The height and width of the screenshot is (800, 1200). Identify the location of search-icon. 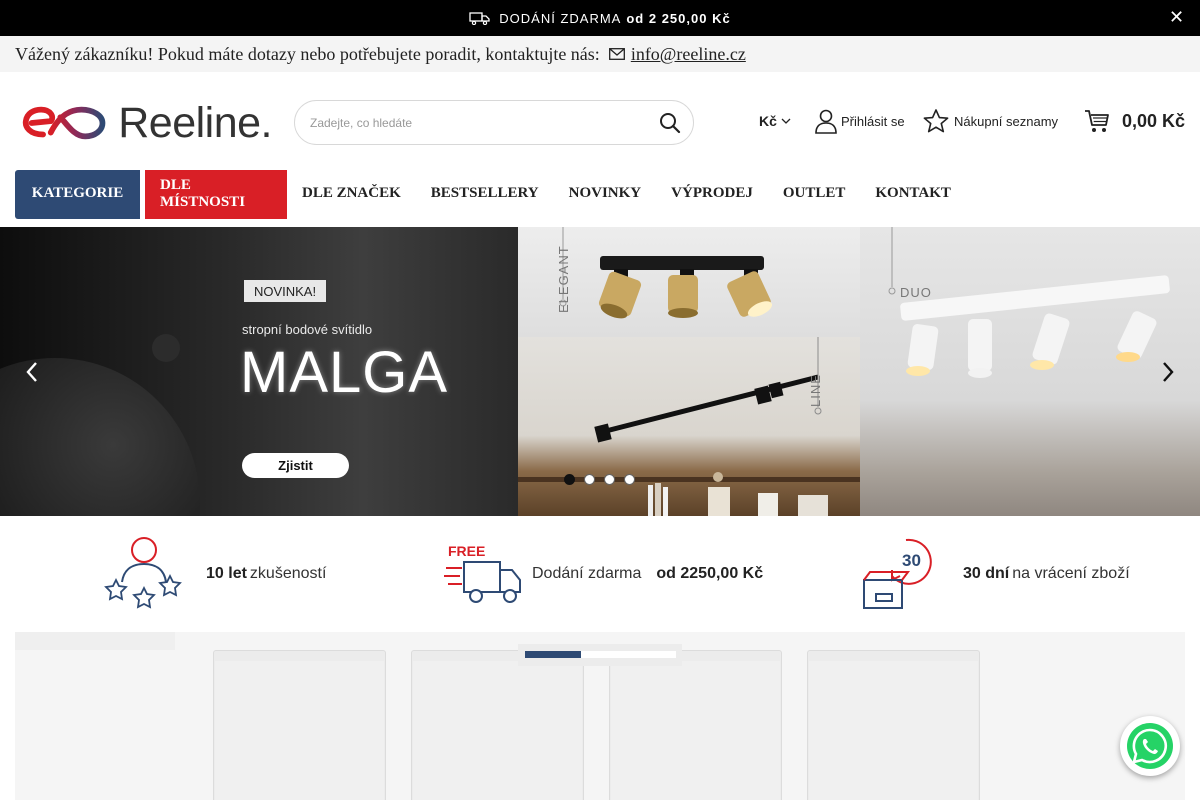
(670, 123).